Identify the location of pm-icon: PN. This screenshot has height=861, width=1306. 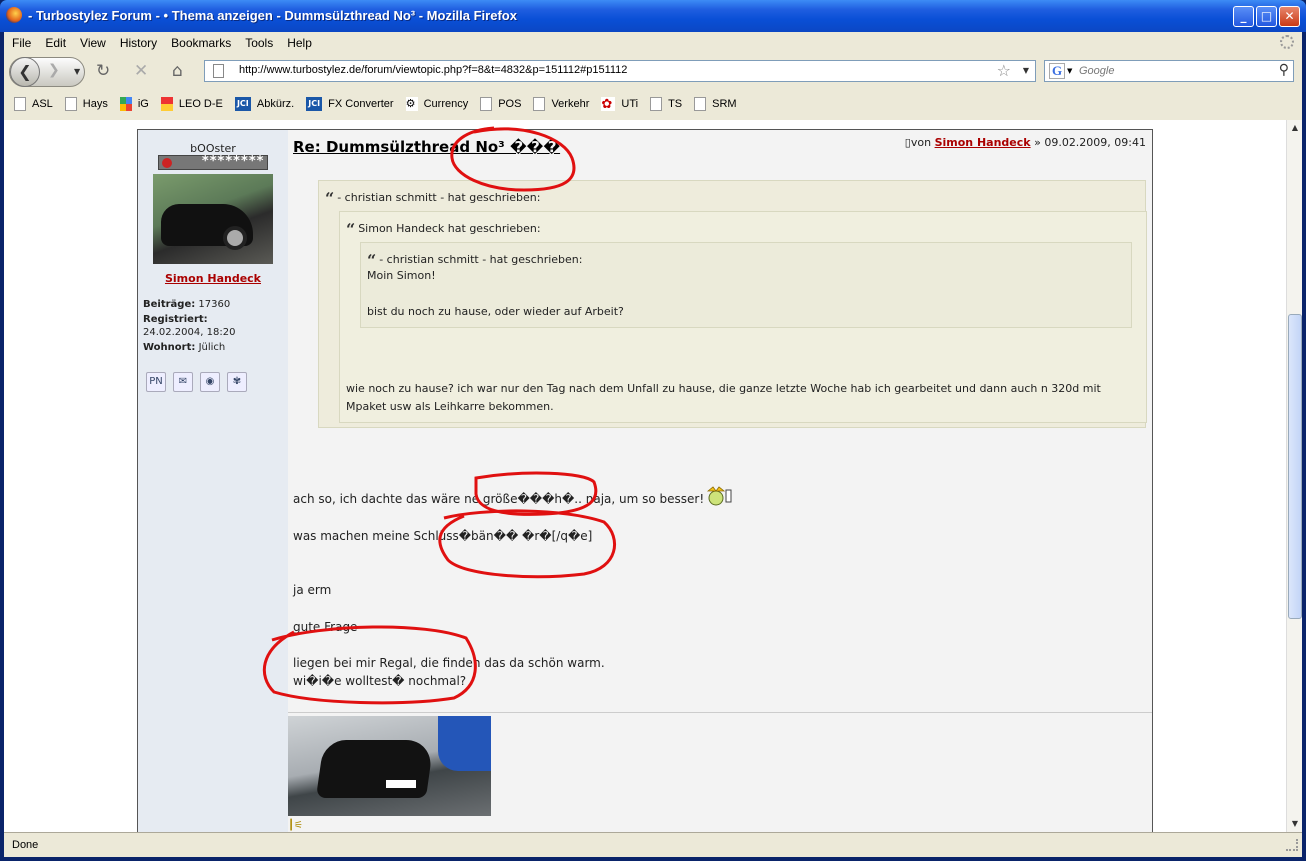
(156, 382).